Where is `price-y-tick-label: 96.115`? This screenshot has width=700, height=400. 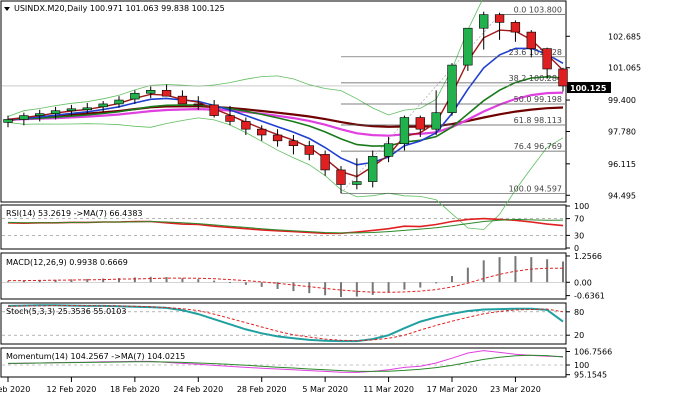
price-y-tick-label: 96.115 is located at coordinates (622, 164).